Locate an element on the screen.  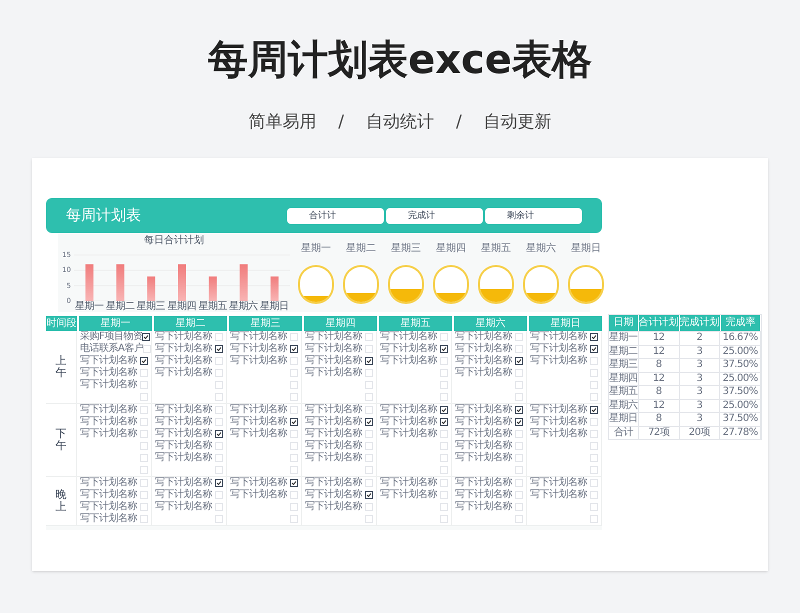
summary-button: 完成计 is located at coordinates (434, 216).